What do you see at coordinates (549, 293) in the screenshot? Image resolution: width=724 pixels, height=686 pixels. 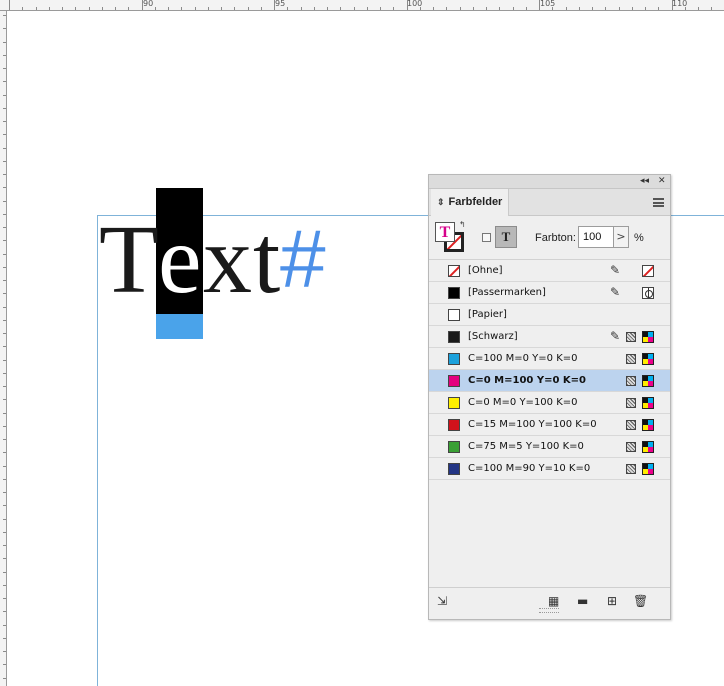 I see `swatch-row: [Passermarken] ✎` at bounding box center [549, 293].